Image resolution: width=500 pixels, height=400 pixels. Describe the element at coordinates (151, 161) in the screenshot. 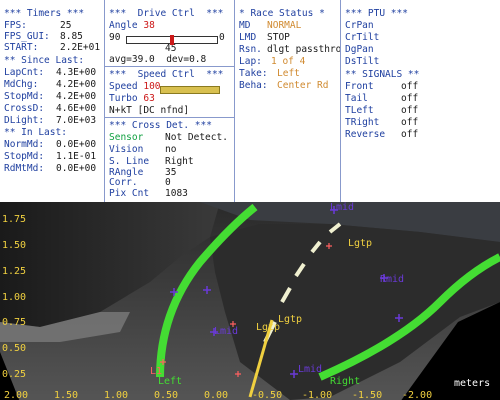

I see `cross-row: S. Line Right` at that location.